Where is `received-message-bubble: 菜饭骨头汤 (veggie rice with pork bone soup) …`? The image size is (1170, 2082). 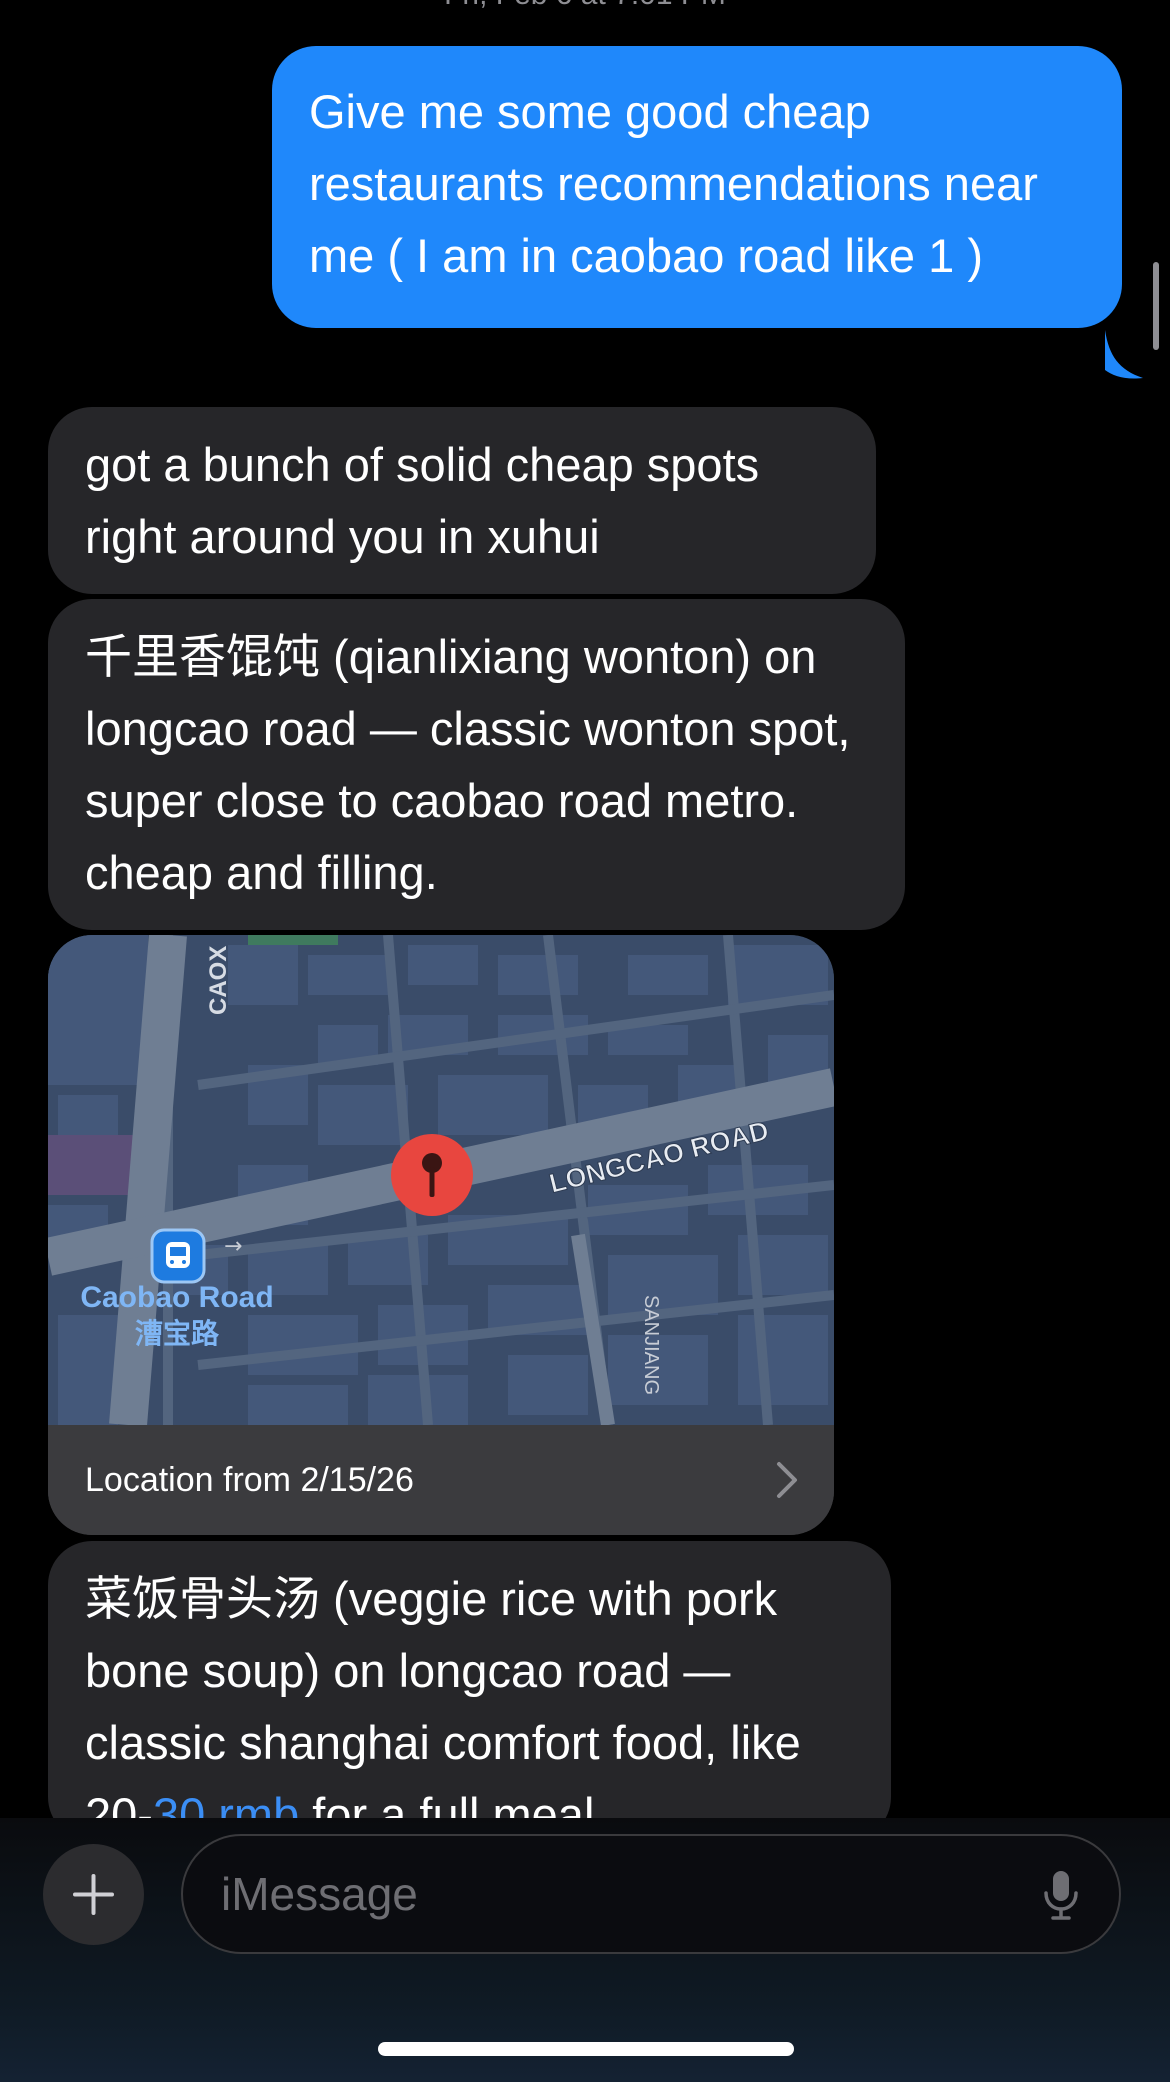
received-message-bubble: 菜饭骨头汤 (veggie rice with pork bone soup) … is located at coordinates (469, 1691).